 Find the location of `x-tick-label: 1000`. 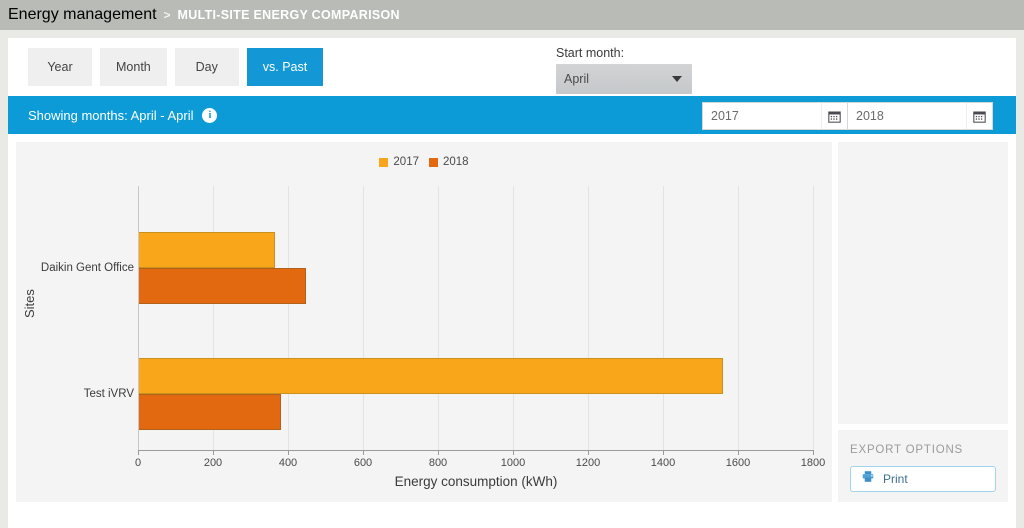

x-tick-label: 1000 is located at coordinates (513, 463).